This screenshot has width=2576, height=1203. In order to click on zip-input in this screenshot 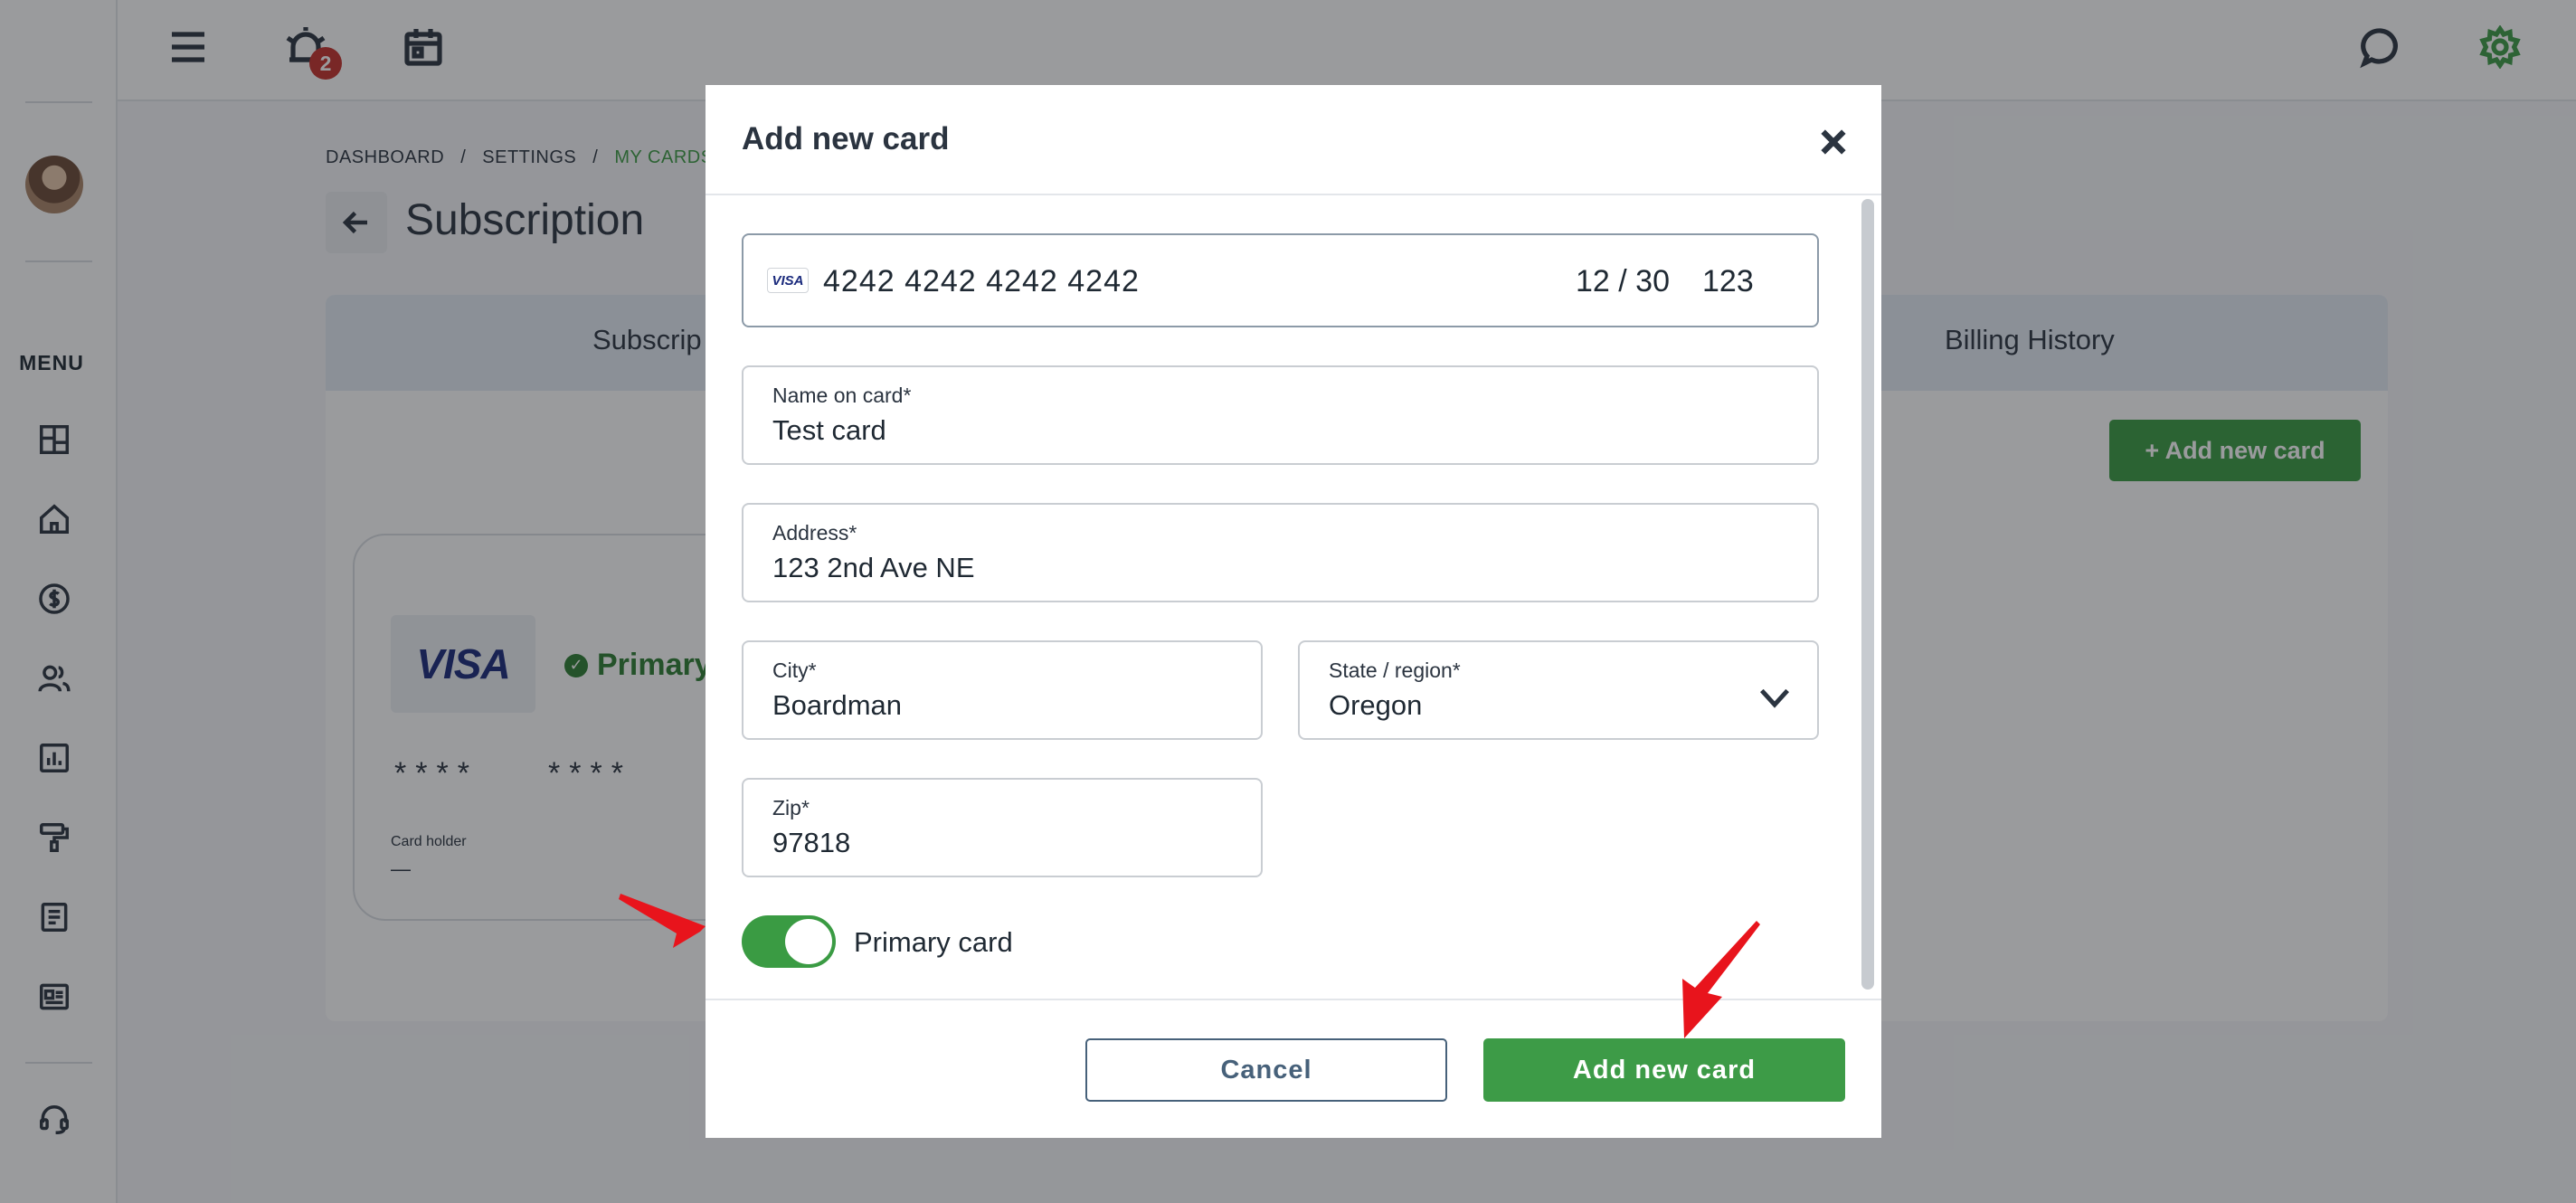, I will do `click(1002, 843)`.